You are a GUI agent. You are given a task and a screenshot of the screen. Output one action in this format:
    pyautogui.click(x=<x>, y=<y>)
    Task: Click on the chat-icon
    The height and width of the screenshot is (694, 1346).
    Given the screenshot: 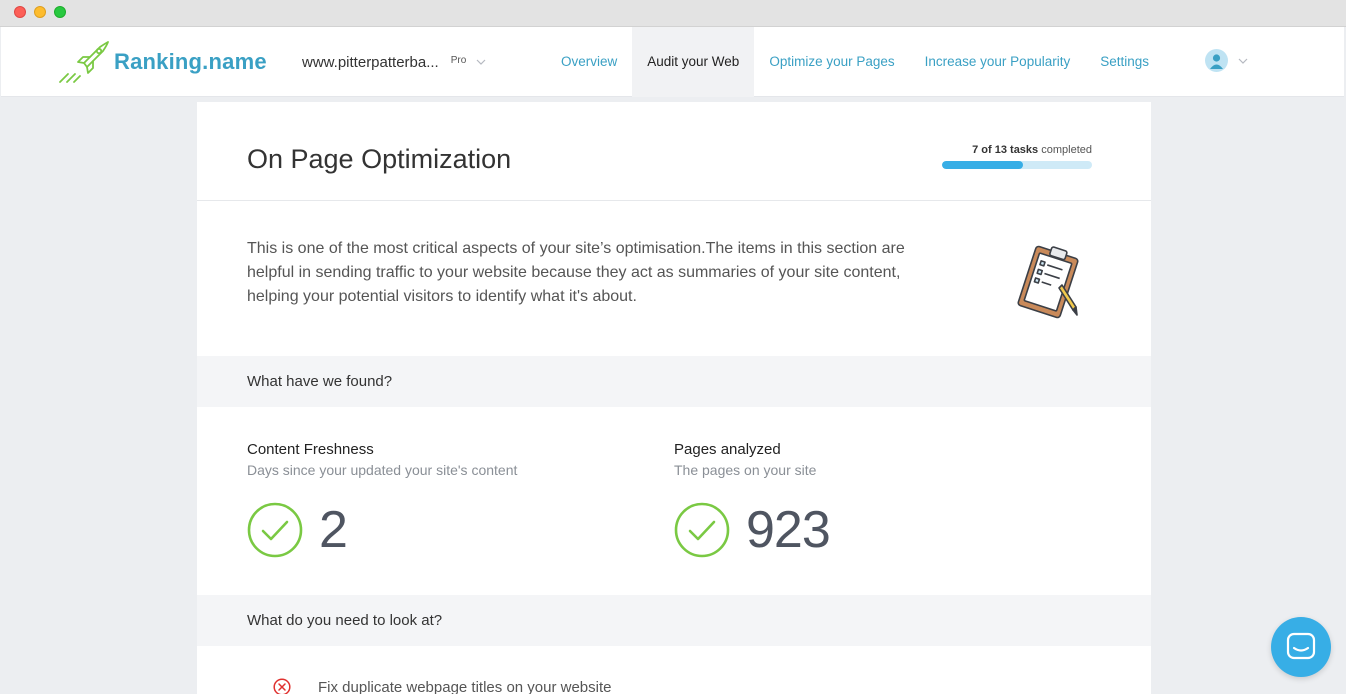 What is the action you would take?
    pyautogui.click(x=1301, y=646)
    